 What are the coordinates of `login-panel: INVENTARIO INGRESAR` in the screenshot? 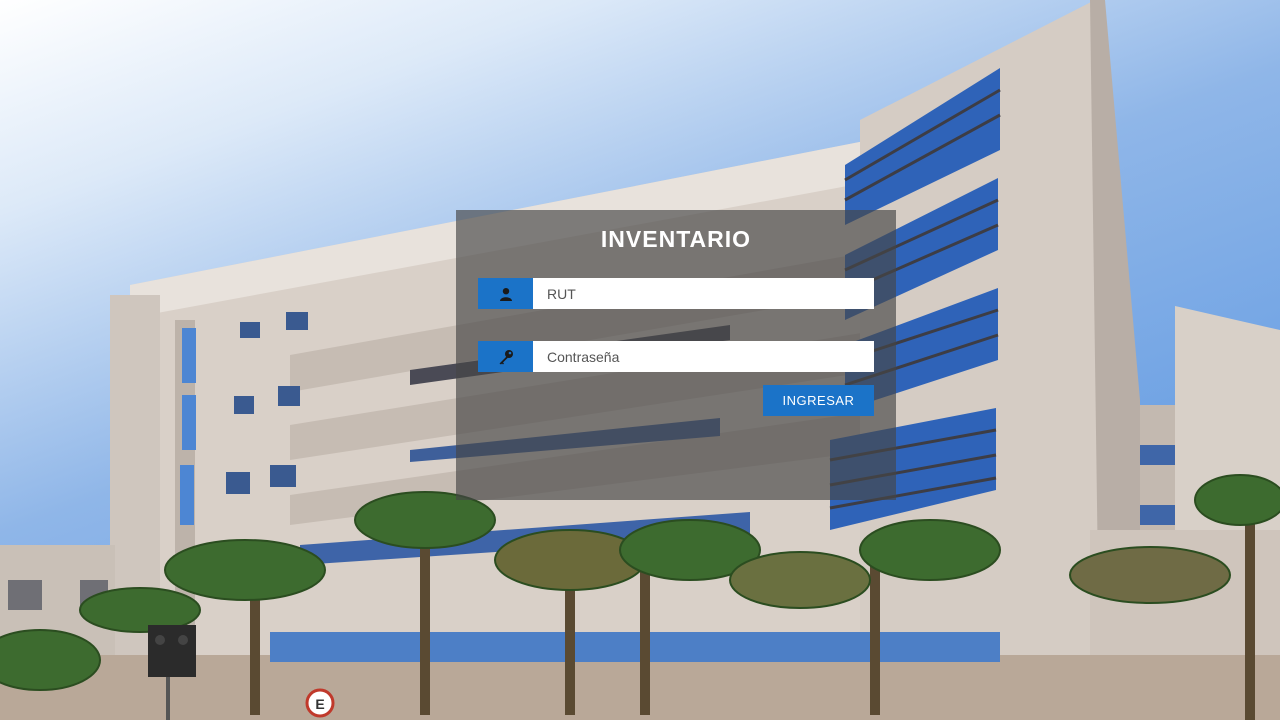 It's located at (676, 355).